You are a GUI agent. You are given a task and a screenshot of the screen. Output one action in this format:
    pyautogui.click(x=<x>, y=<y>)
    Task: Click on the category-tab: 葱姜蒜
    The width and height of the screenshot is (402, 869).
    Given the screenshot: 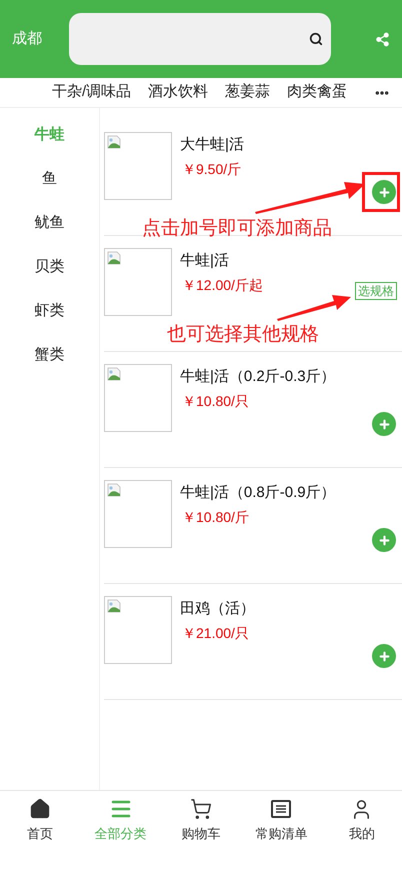 What is the action you would take?
    pyautogui.click(x=247, y=92)
    